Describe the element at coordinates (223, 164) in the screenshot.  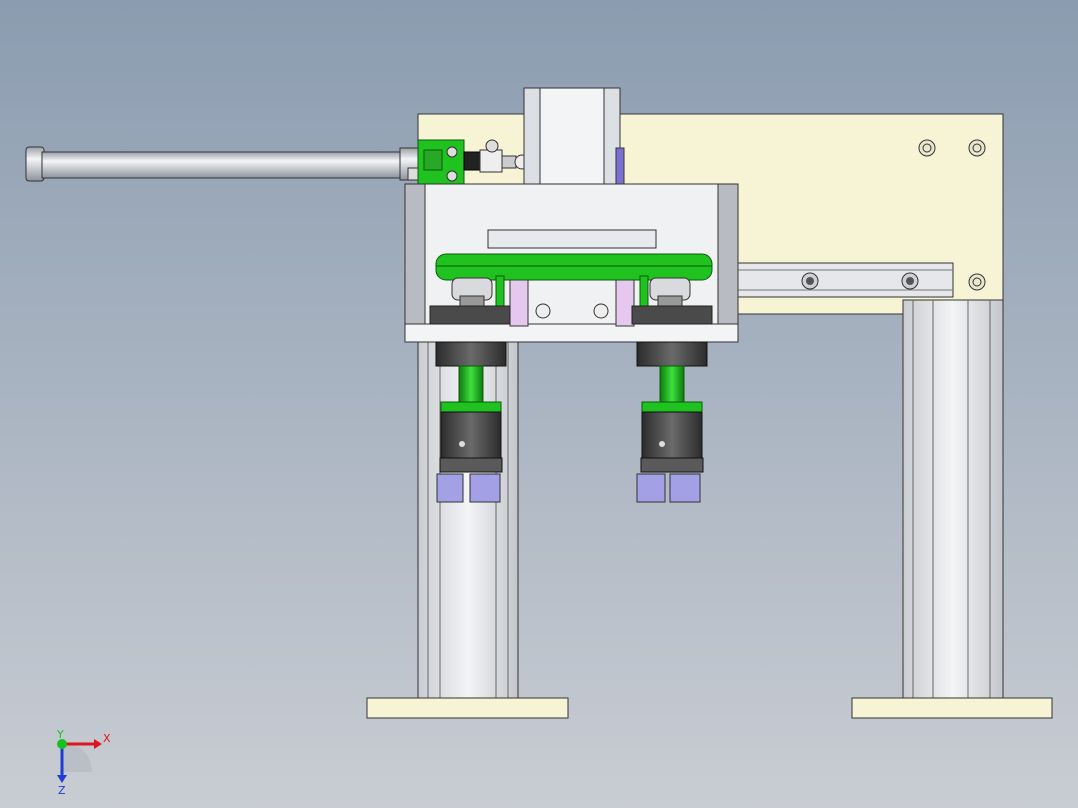
I see `air-cylinder` at that location.